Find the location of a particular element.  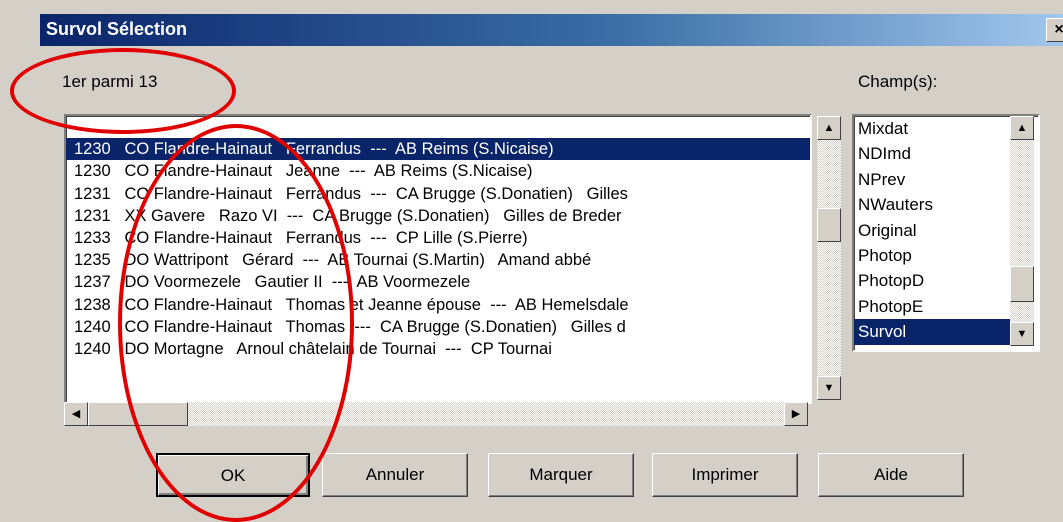

fields-scroll-down-arrow-icon: ▼ is located at coordinates (1022, 334).